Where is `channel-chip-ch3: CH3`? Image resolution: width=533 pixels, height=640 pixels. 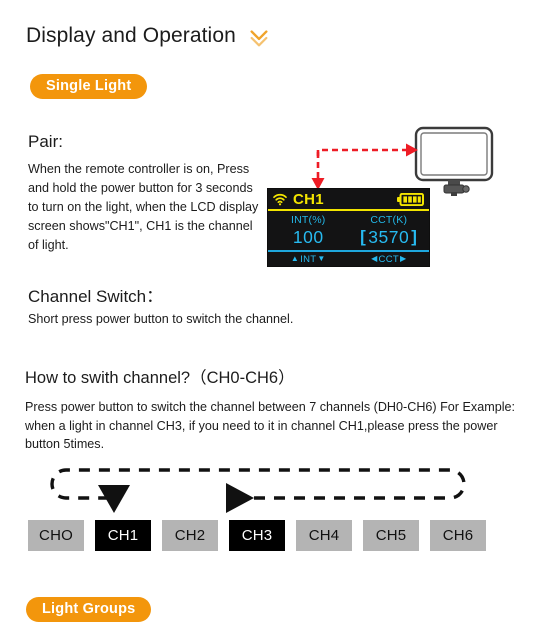
channel-chip-ch3: CH3 is located at coordinates (257, 535).